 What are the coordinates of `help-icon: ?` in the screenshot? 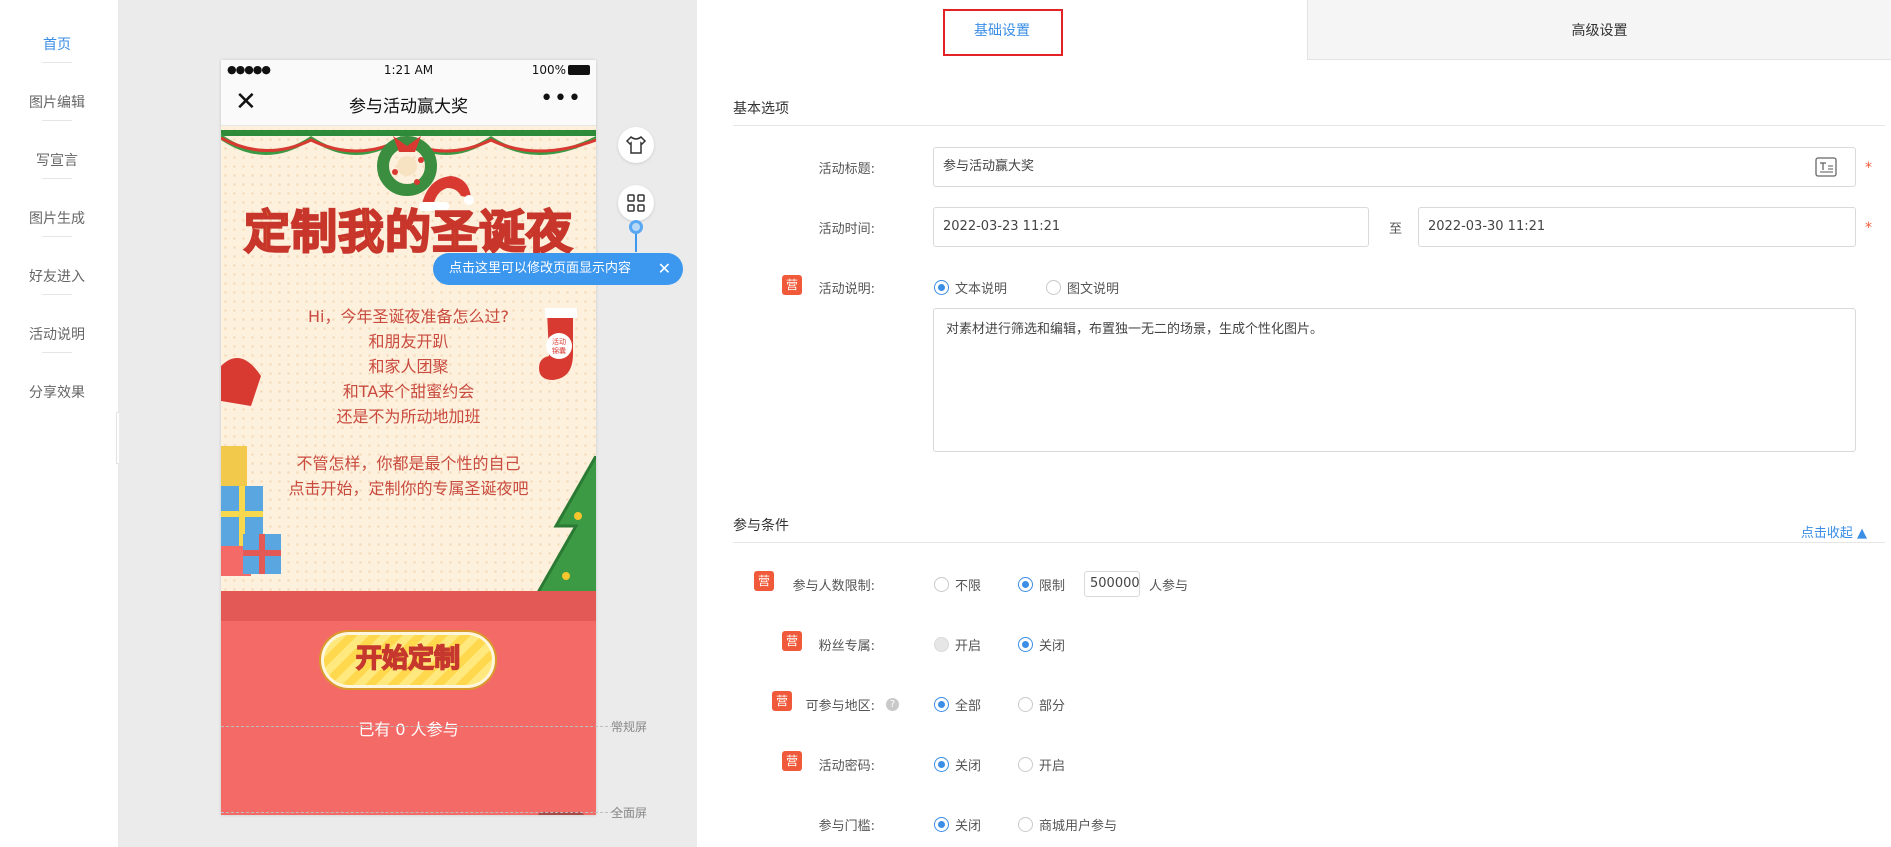 It's located at (892, 704).